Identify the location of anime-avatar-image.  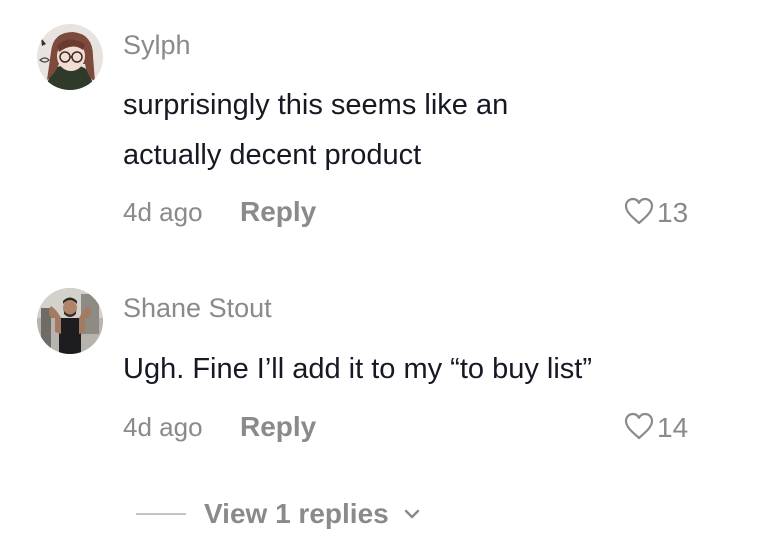
(70, 57).